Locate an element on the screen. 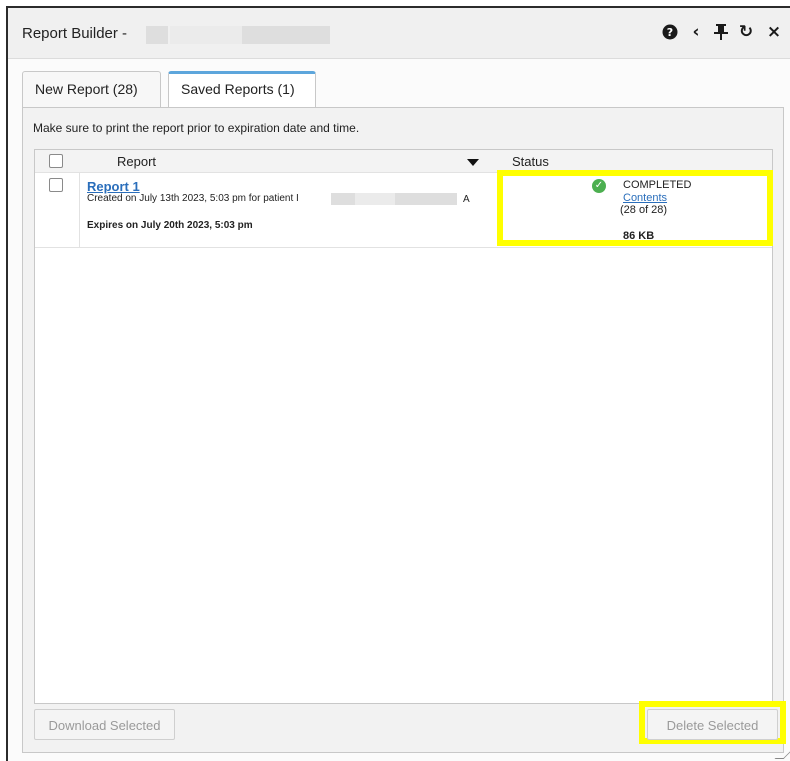 The height and width of the screenshot is (761, 790). expiration-info: Expires on July 20th 2023, 5:03 pm is located at coordinates (170, 225).